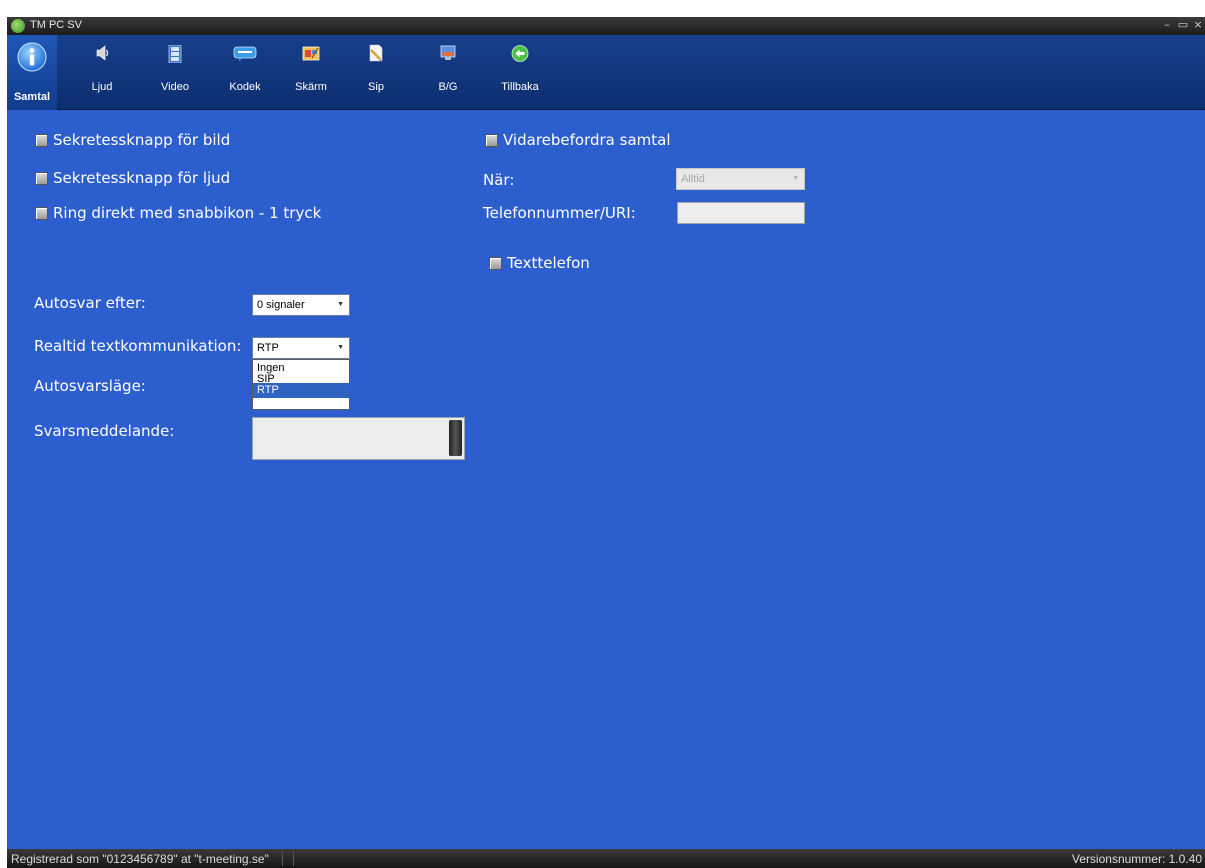 Image resolution: width=1205 pixels, height=868 pixels. I want to click on phone-uri-input, so click(741, 213).